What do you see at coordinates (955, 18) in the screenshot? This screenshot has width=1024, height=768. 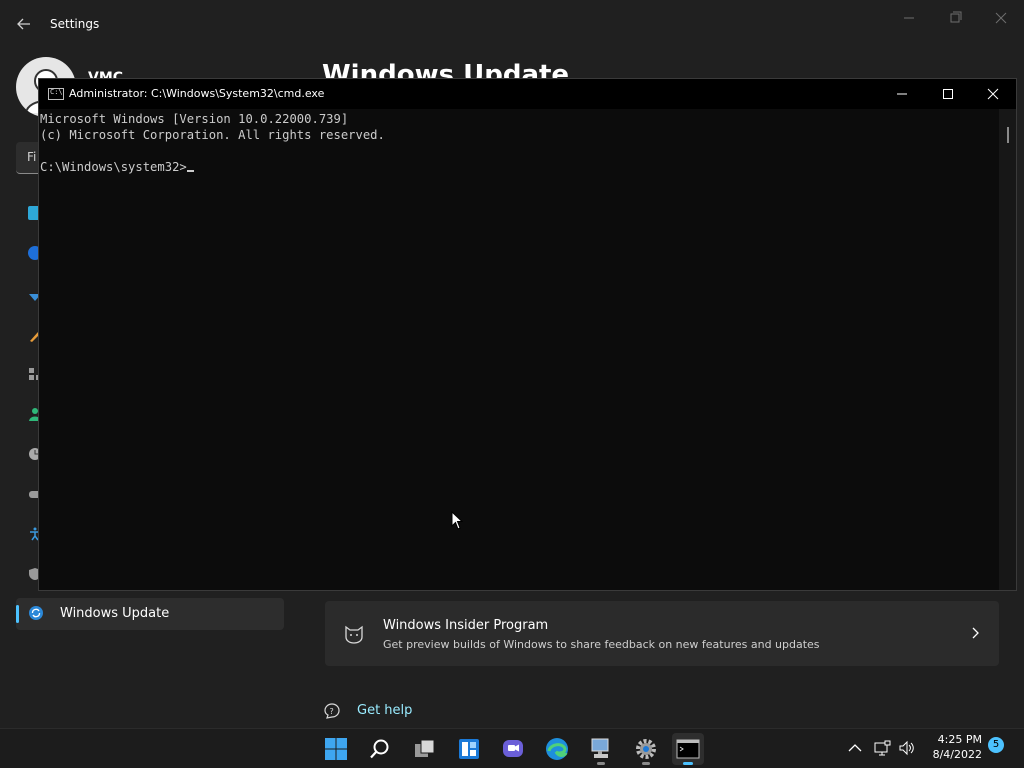 I see `restore-icon` at bounding box center [955, 18].